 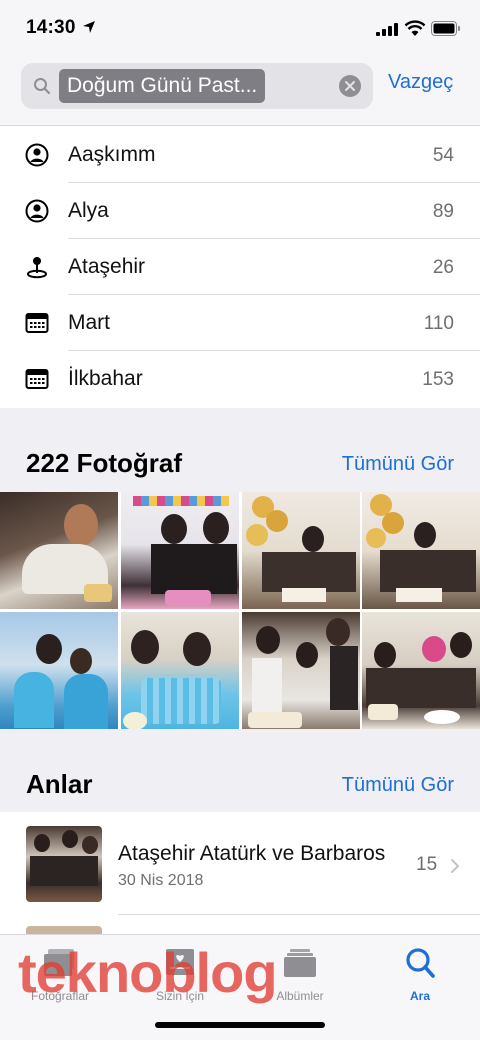 What do you see at coordinates (107, 266) in the screenshot?
I see `suggestion-label: Ataşehir` at bounding box center [107, 266].